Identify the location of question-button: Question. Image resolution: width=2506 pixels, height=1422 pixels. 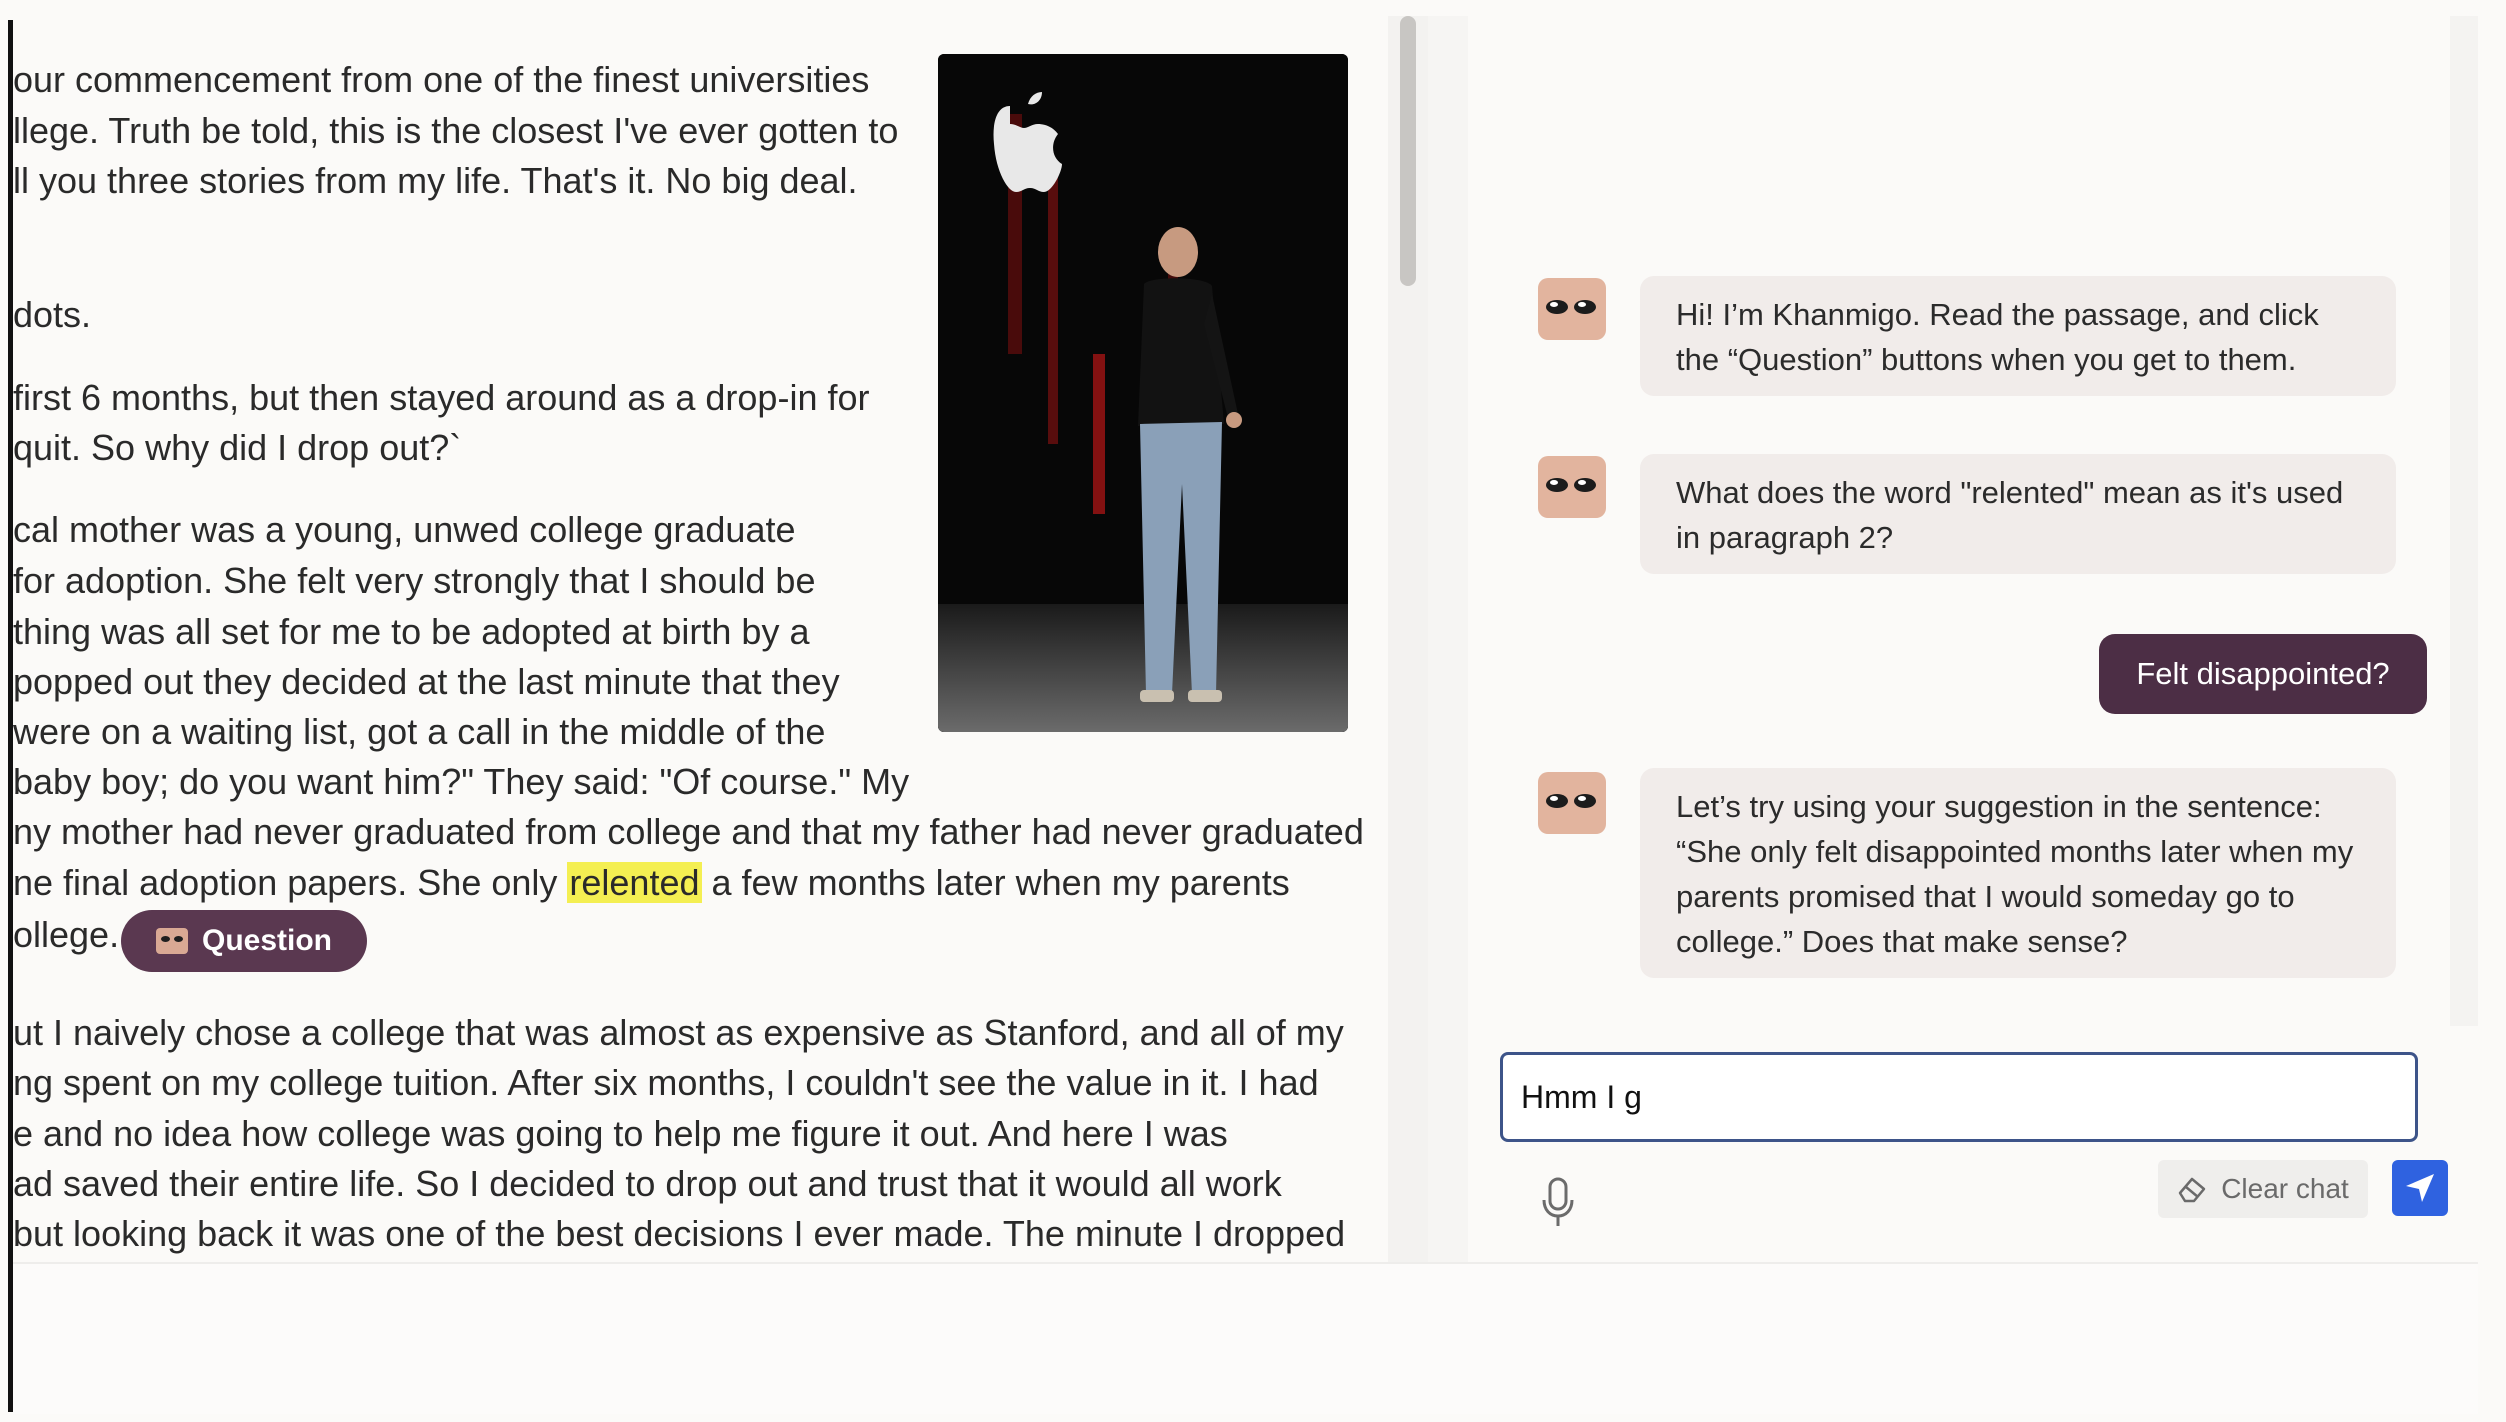
(244, 941).